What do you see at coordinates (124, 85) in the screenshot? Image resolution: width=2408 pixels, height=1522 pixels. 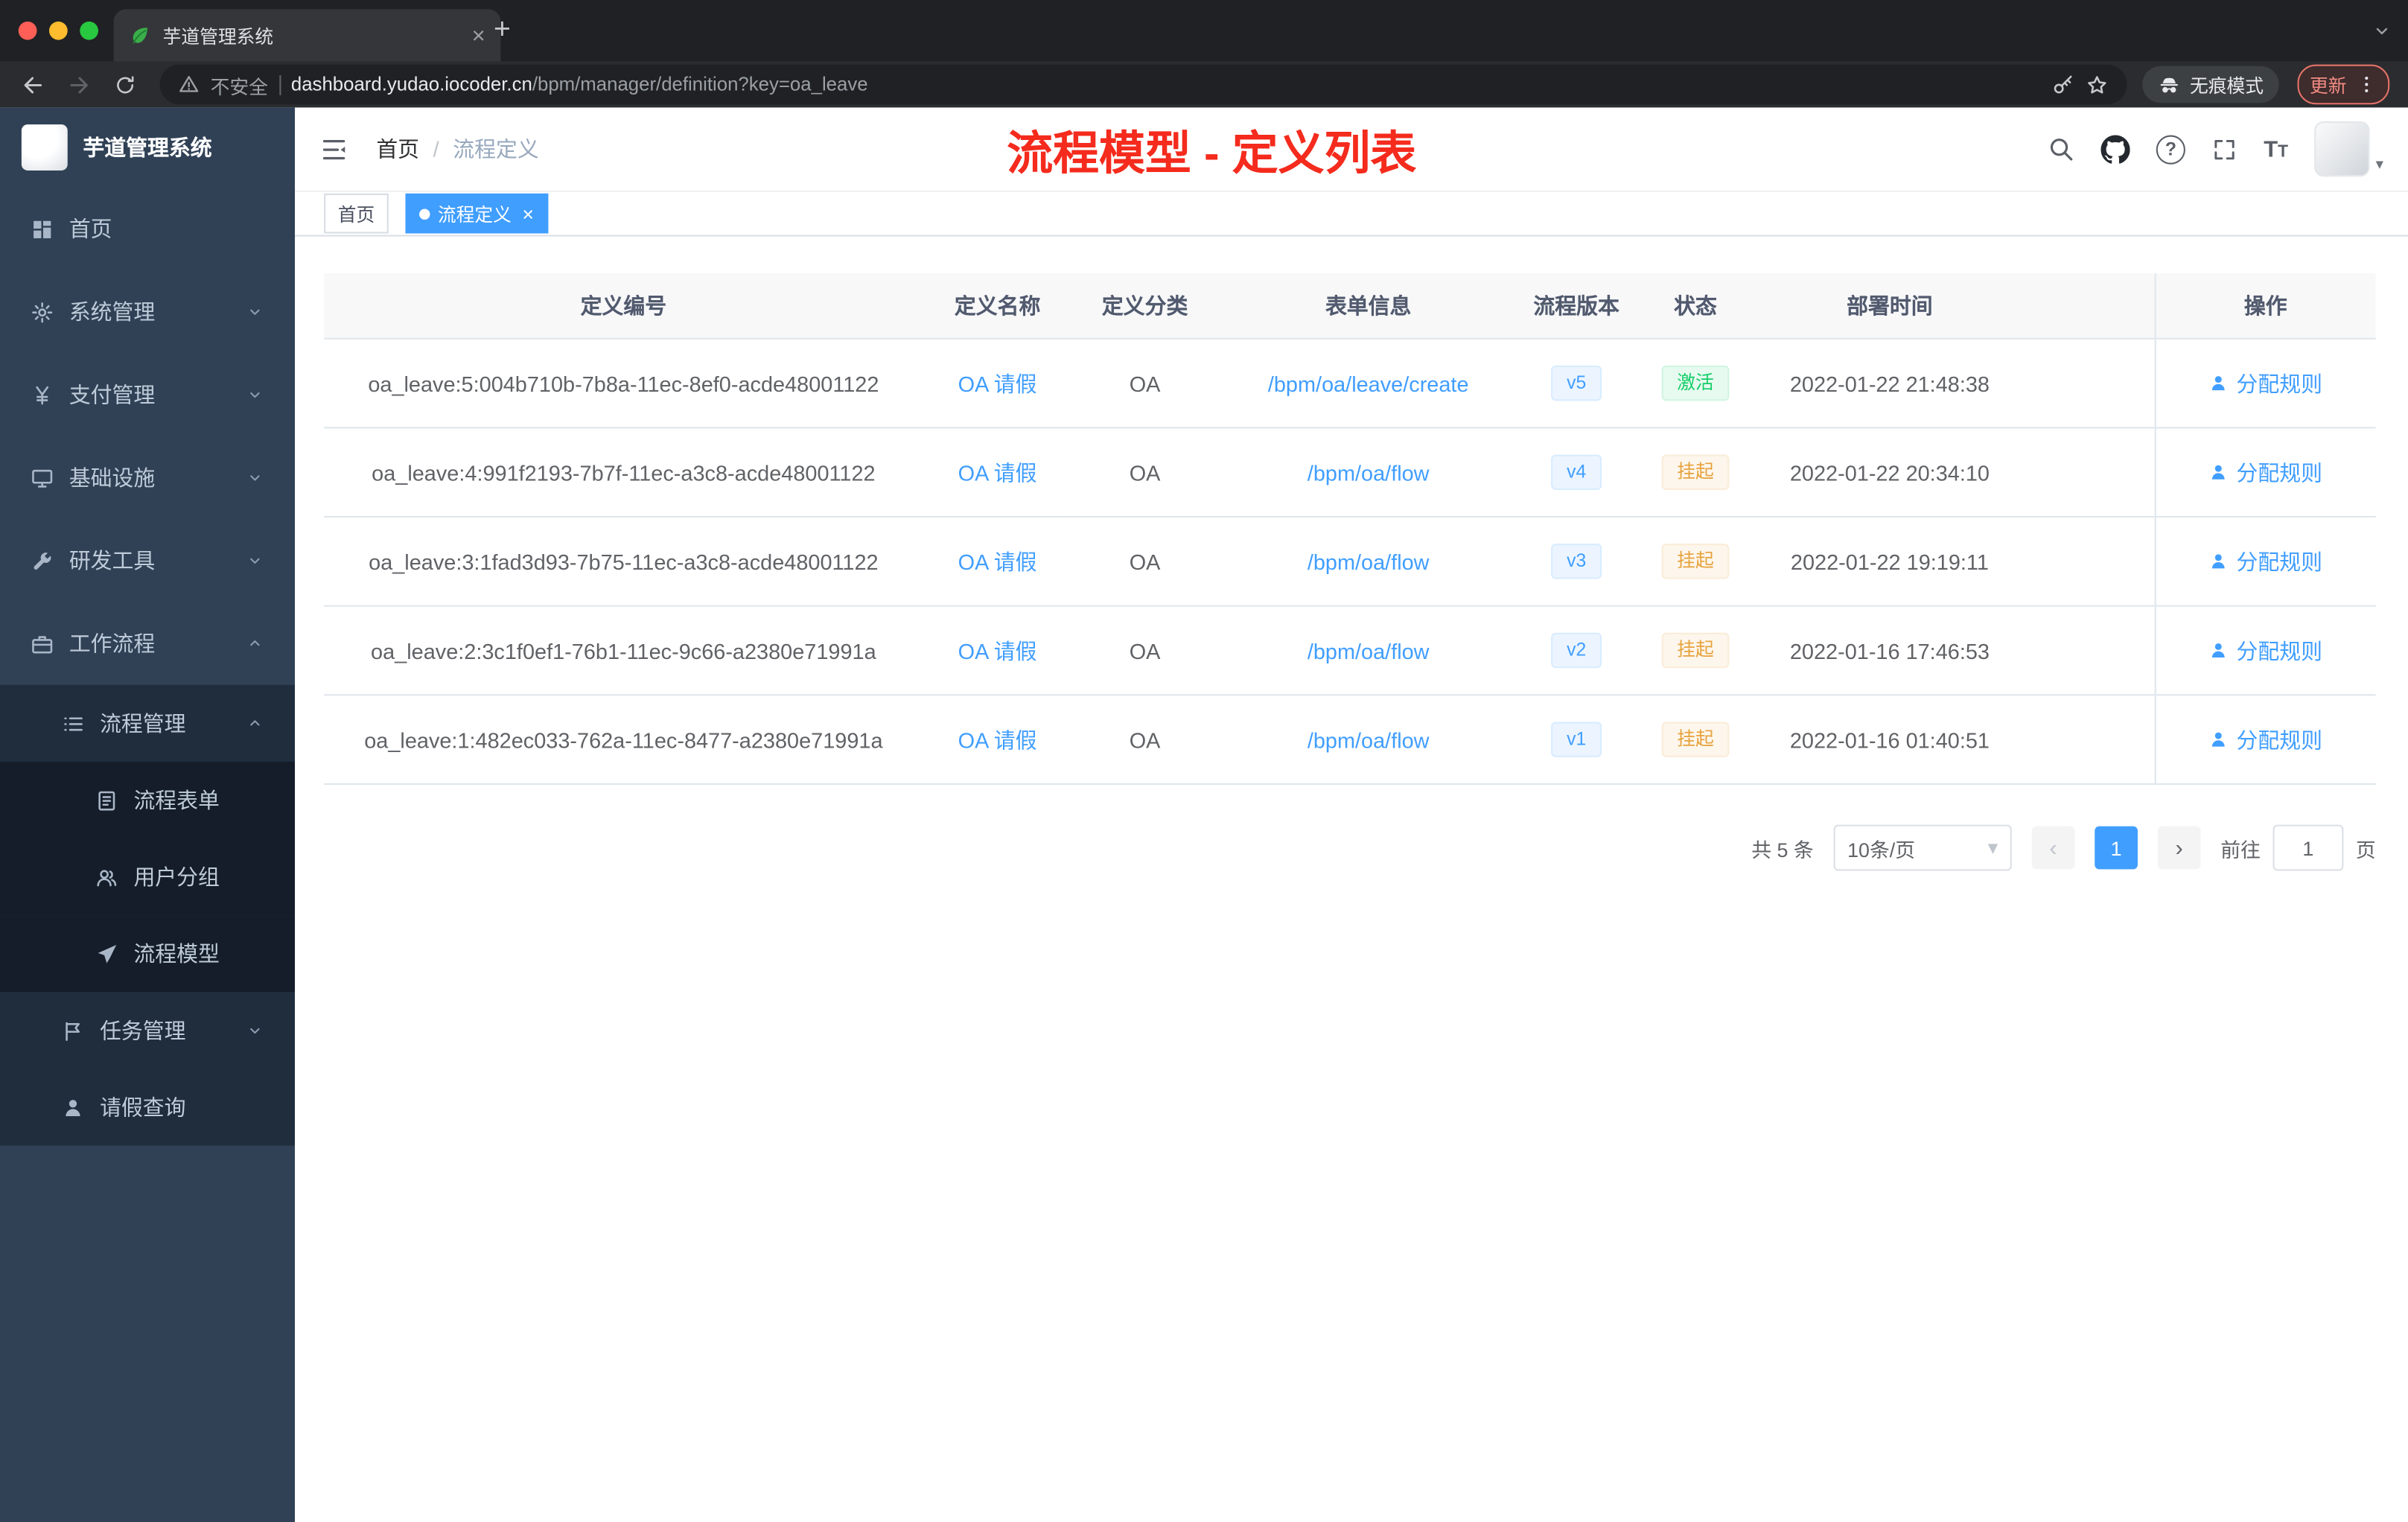 I see `reload-button` at bounding box center [124, 85].